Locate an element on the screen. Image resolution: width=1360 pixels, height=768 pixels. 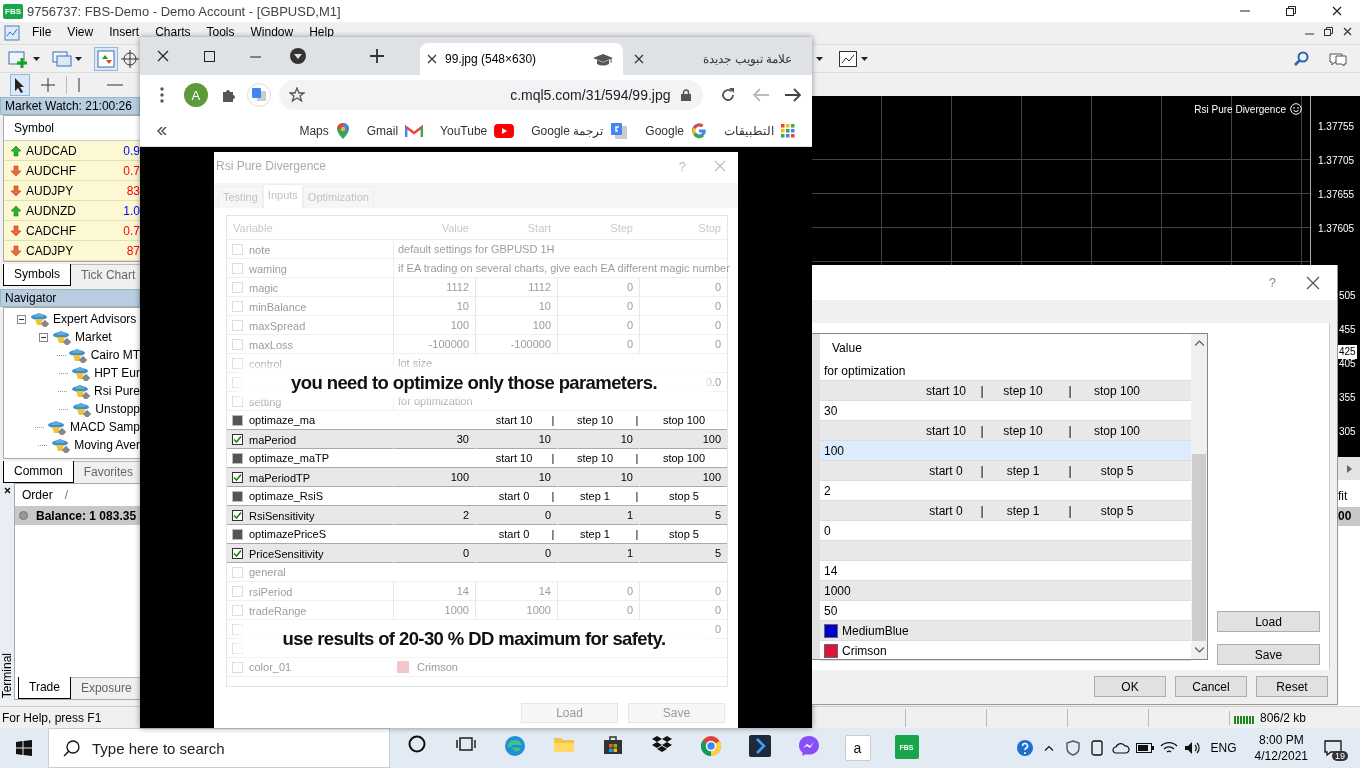
puzzle-icon is located at coordinates (228, 95).